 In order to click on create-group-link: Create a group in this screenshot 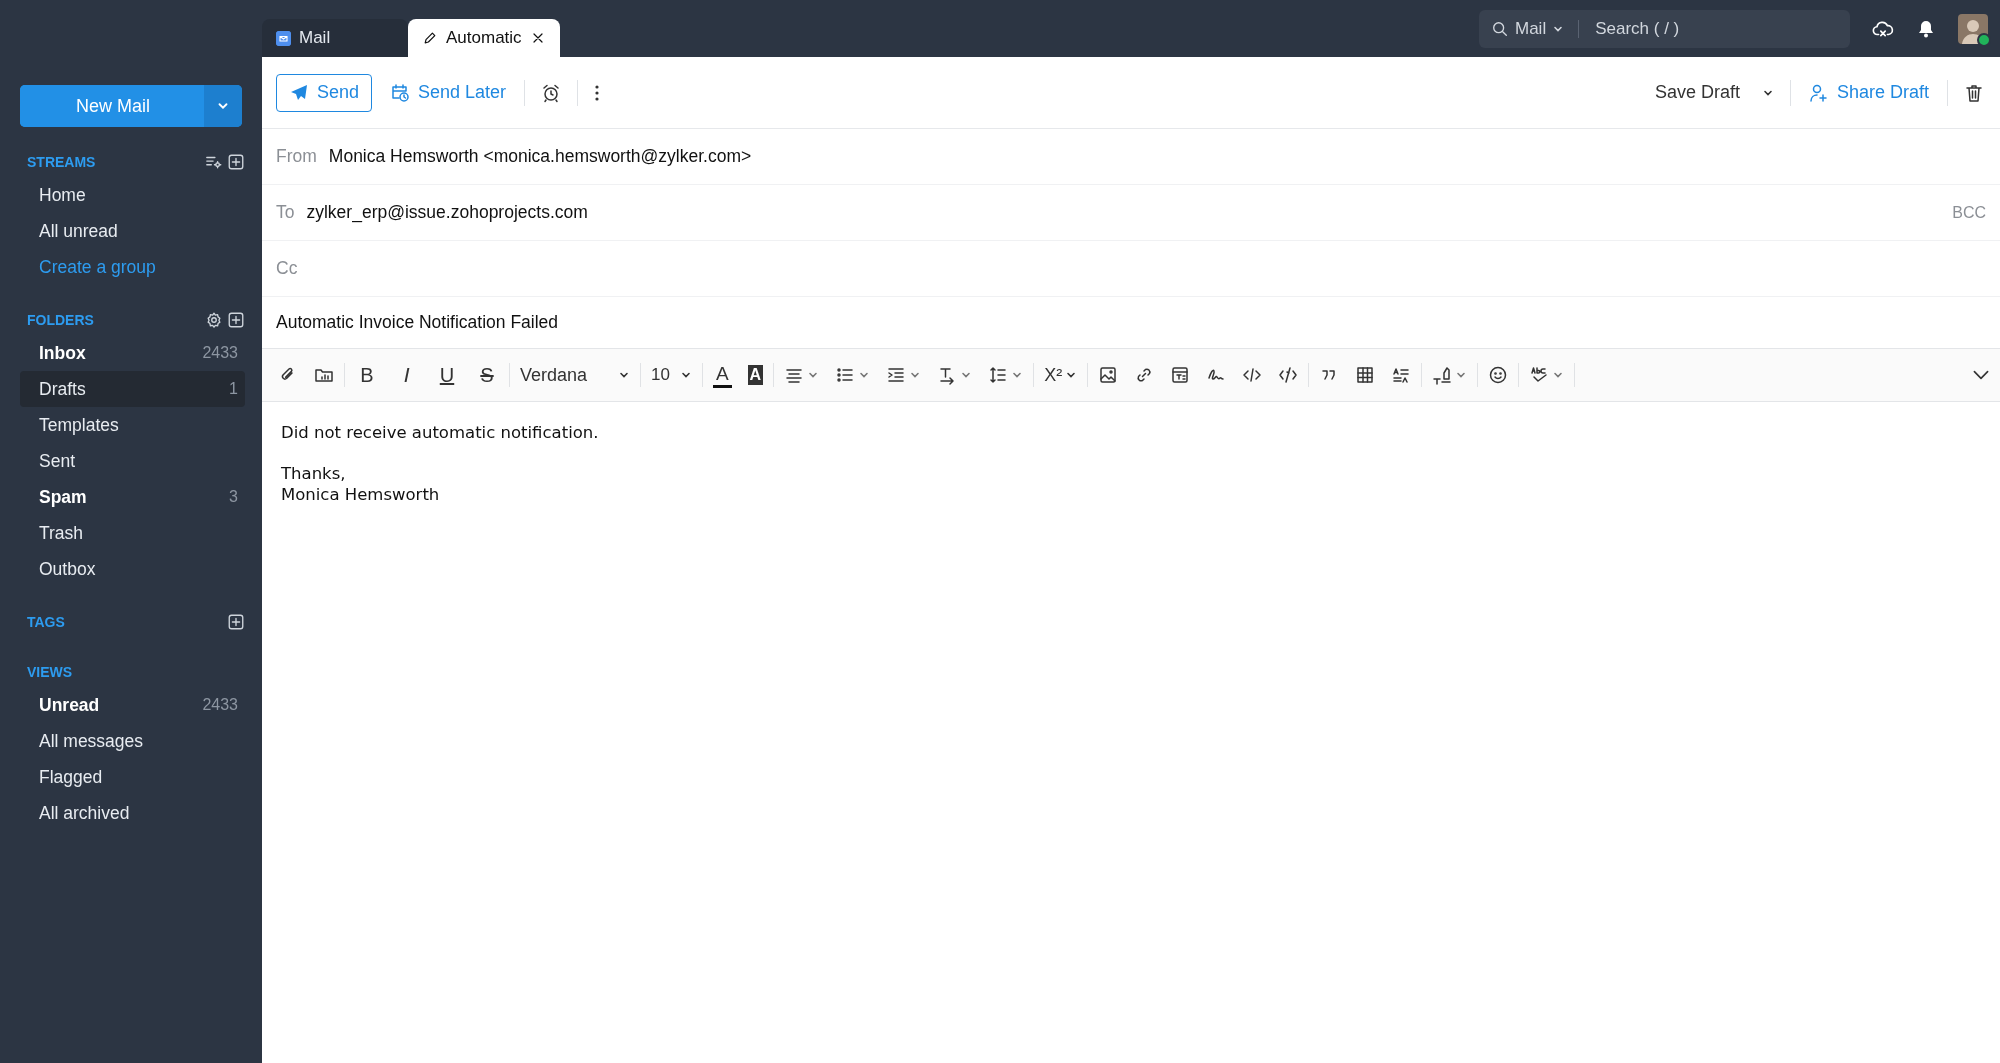, I will do `click(132, 267)`.